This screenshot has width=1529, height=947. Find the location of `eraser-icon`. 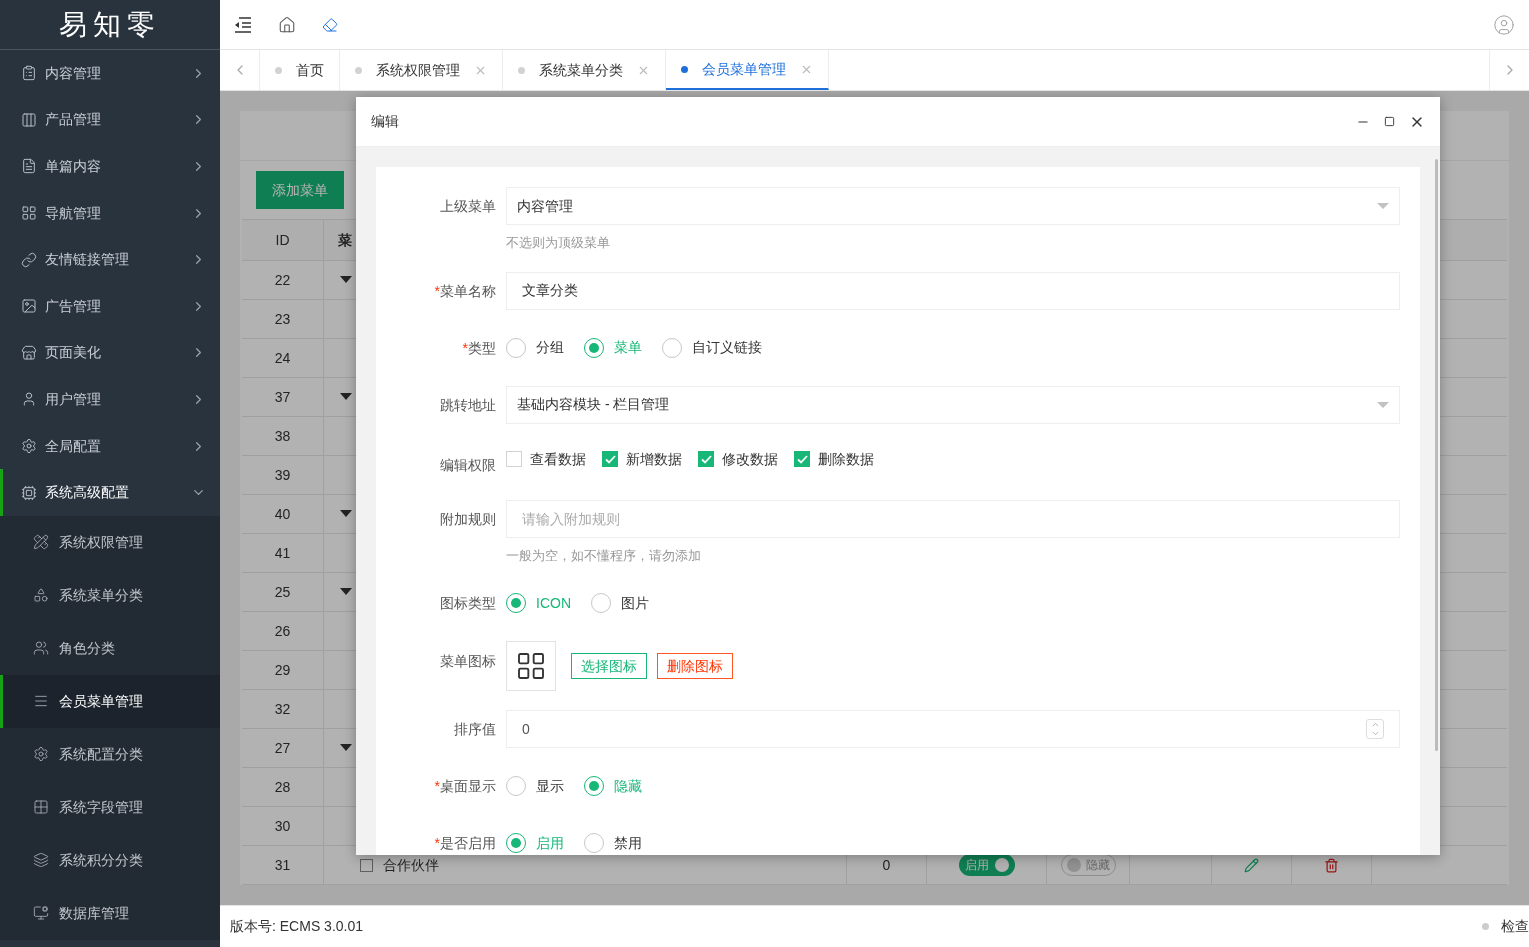

eraser-icon is located at coordinates (330, 24).